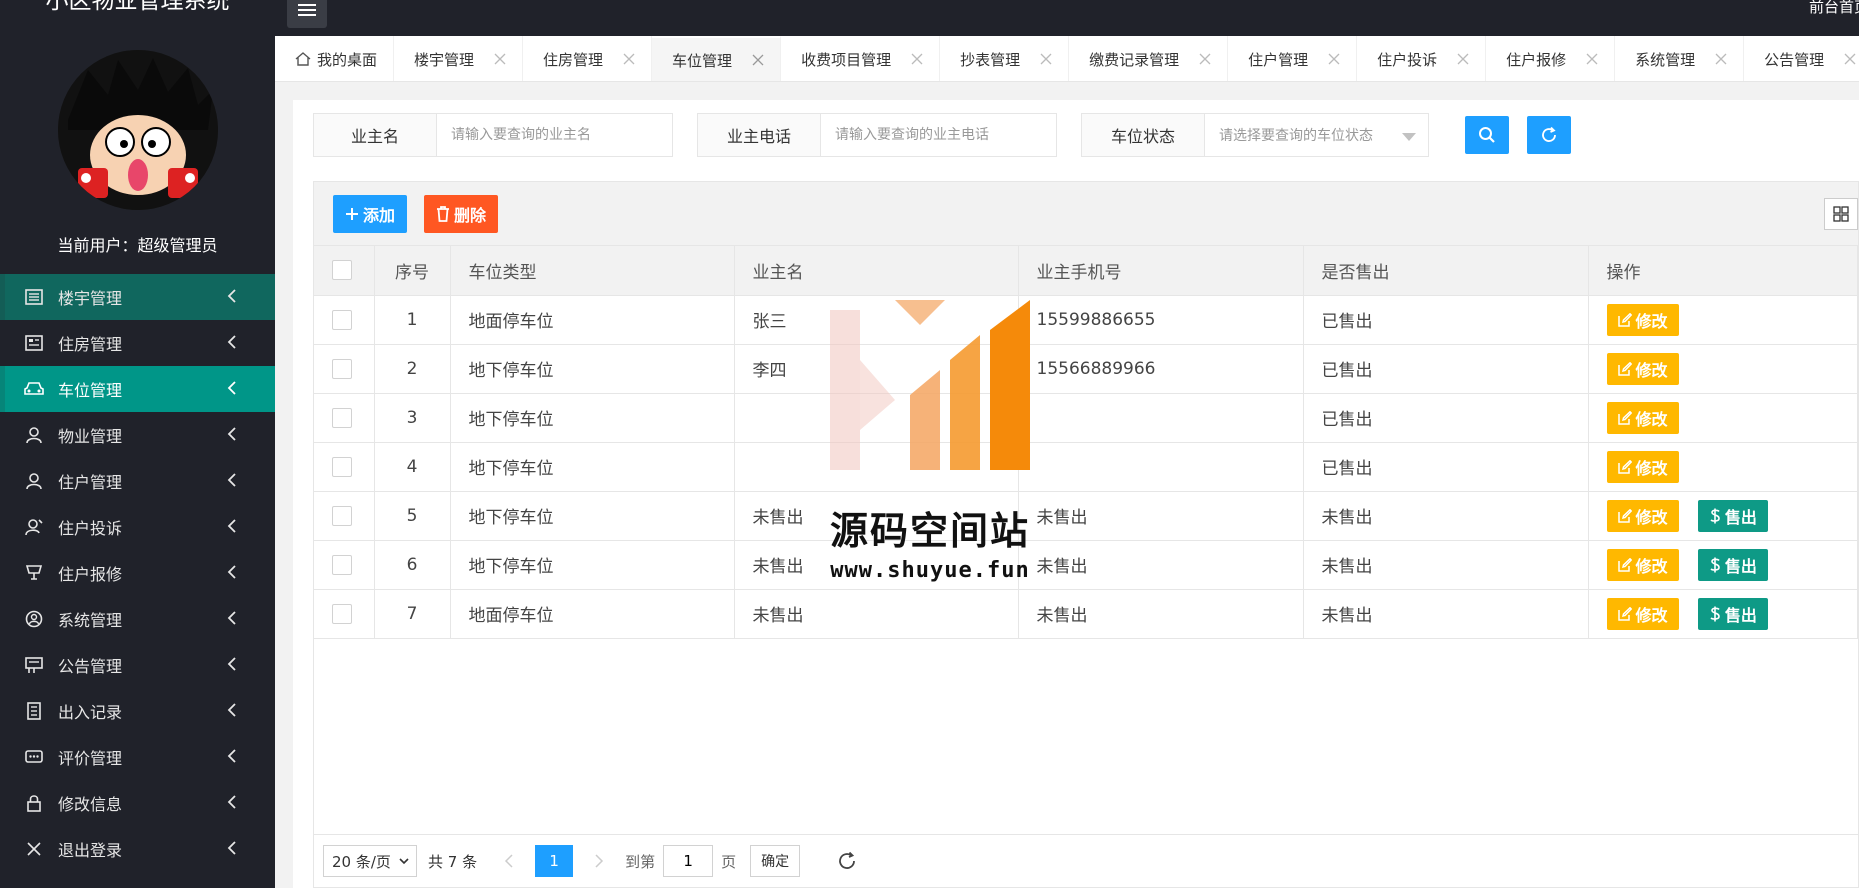 The image size is (1859, 888). What do you see at coordinates (137, 573) in the screenshot?
I see `sidebar-item-repair: 住户报修` at bounding box center [137, 573].